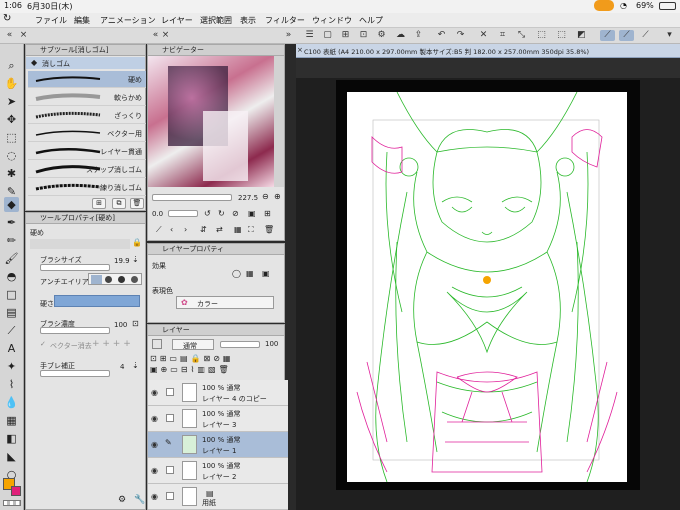 The width and height of the screenshot is (680, 510). What do you see at coordinates (51, 20) in the screenshot?
I see `menu-file: ファイル` at bounding box center [51, 20].